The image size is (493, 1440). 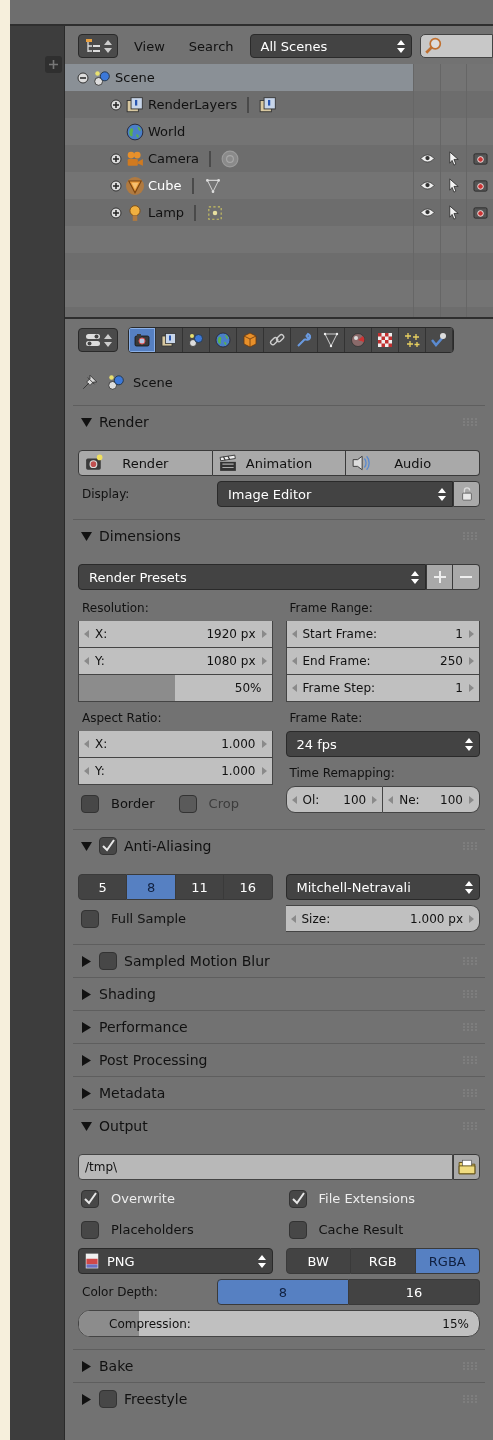 What do you see at coordinates (279, 961) in the screenshot?
I see `panel-header: Sampled Motion Blur` at bounding box center [279, 961].